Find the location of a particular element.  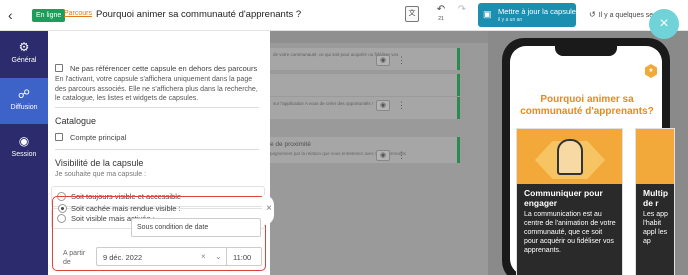

compte-principal-checkbox is located at coordinates (59, 137).